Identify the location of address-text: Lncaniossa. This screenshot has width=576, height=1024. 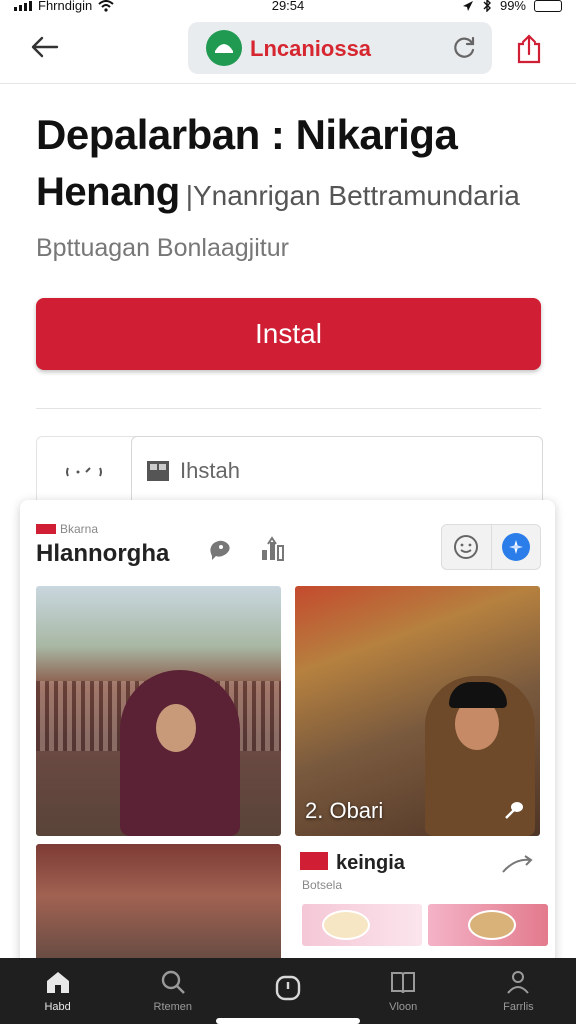
(311, 48).